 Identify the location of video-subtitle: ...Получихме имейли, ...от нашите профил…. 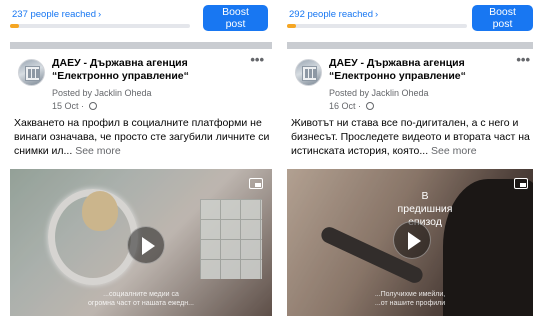
(410, 299).